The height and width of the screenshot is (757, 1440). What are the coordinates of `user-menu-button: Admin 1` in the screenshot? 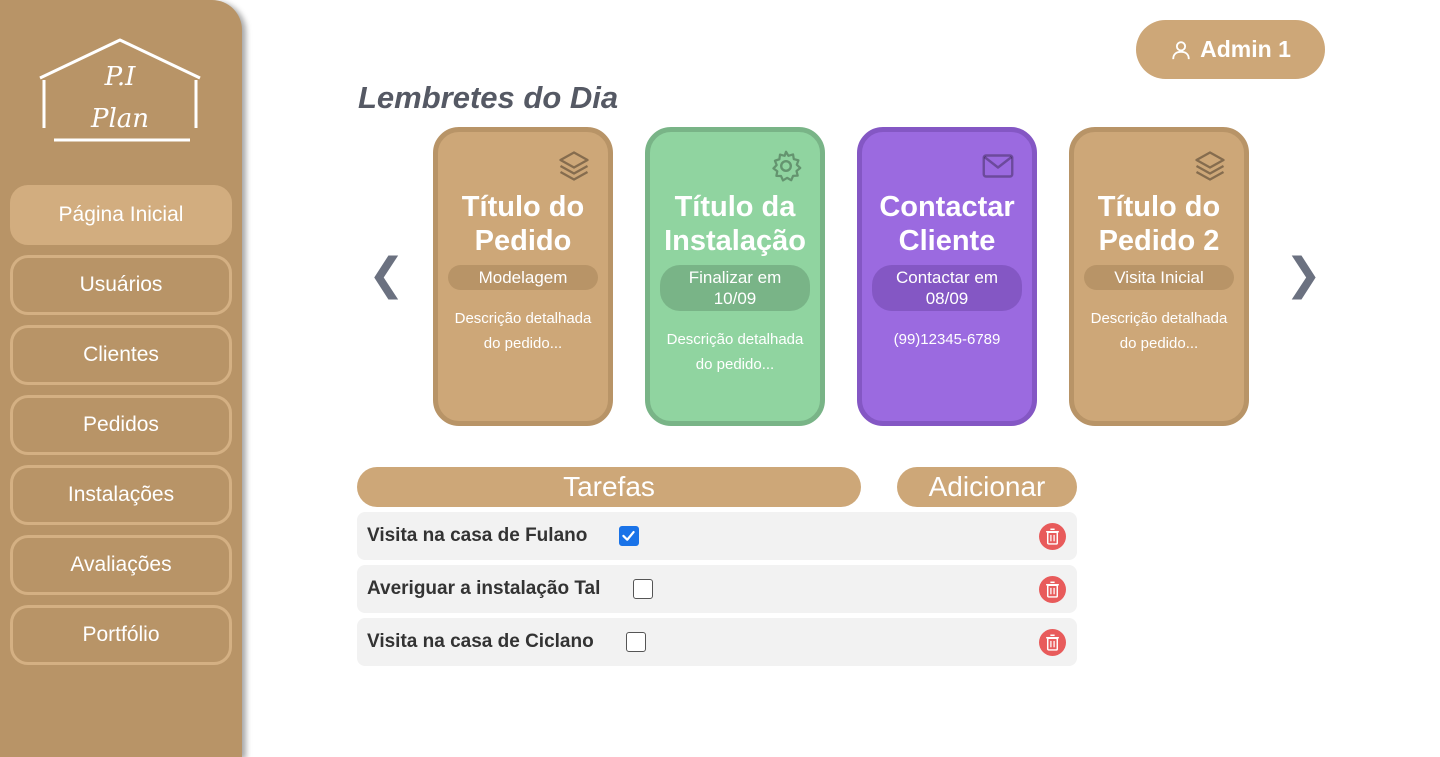 It's located at (1230, 49).